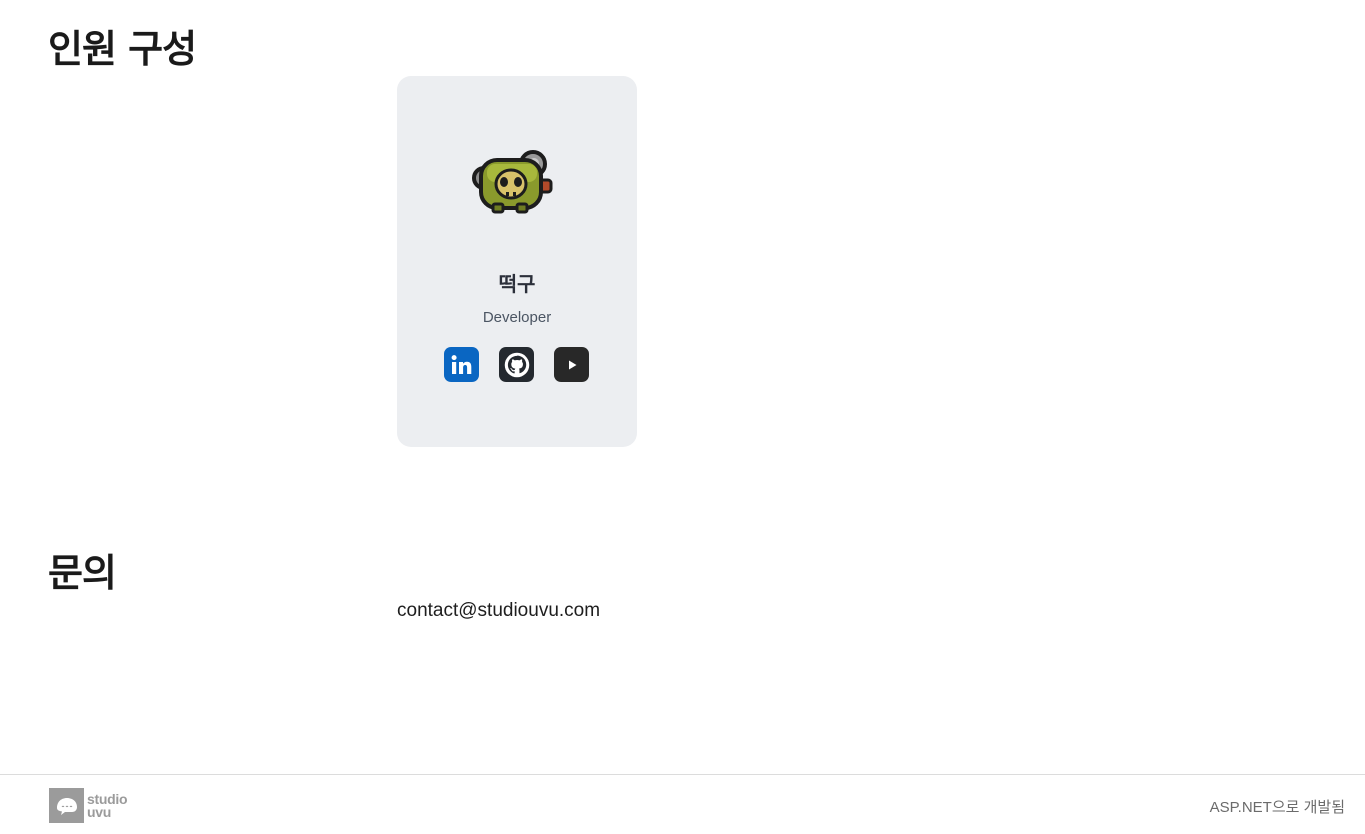 The image size is (1365, 834). I want to click on member-name: 떡구, so click(517, 284).